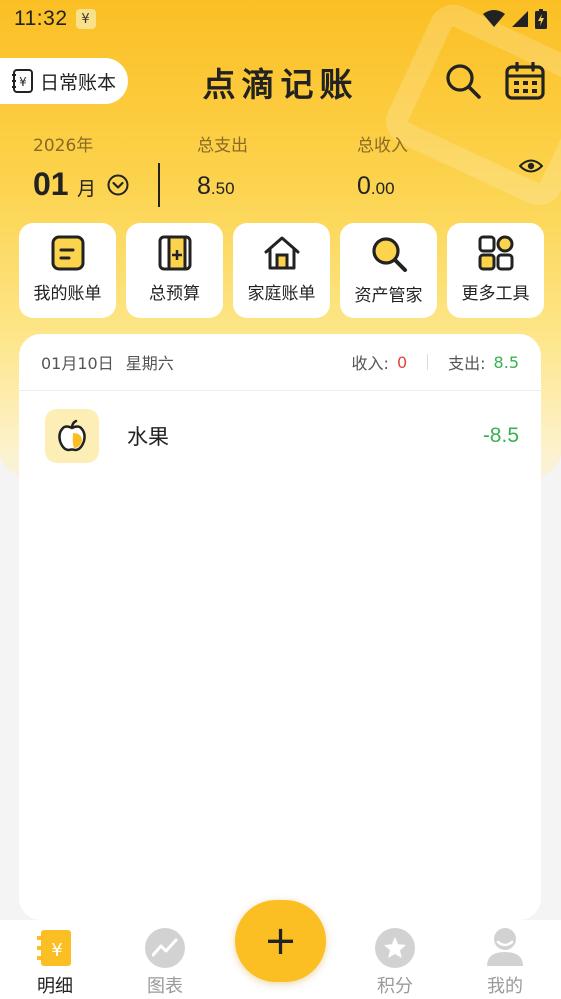  What do you see at coordinates (281, 253) in the screenshot?
I see `home-icon` at bounding box center [281, 253].